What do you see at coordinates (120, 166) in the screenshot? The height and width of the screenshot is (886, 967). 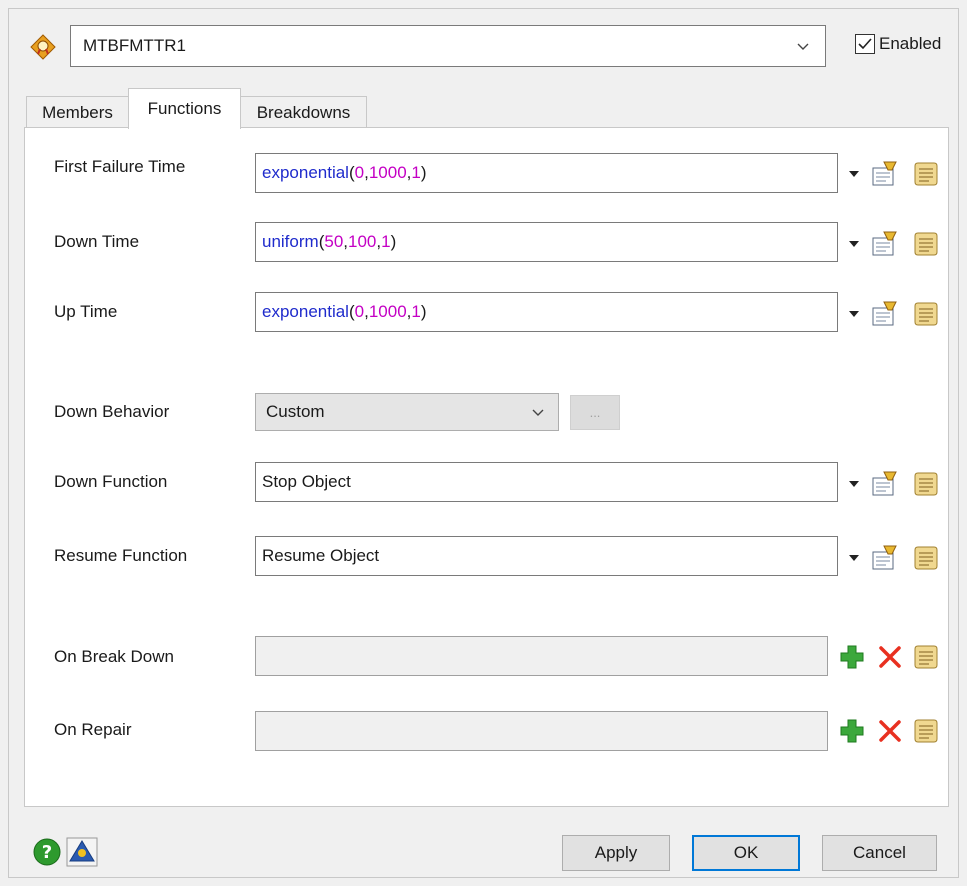 I see `first-failure-time-label: First Failure Time` at bounding box center [120, 166].